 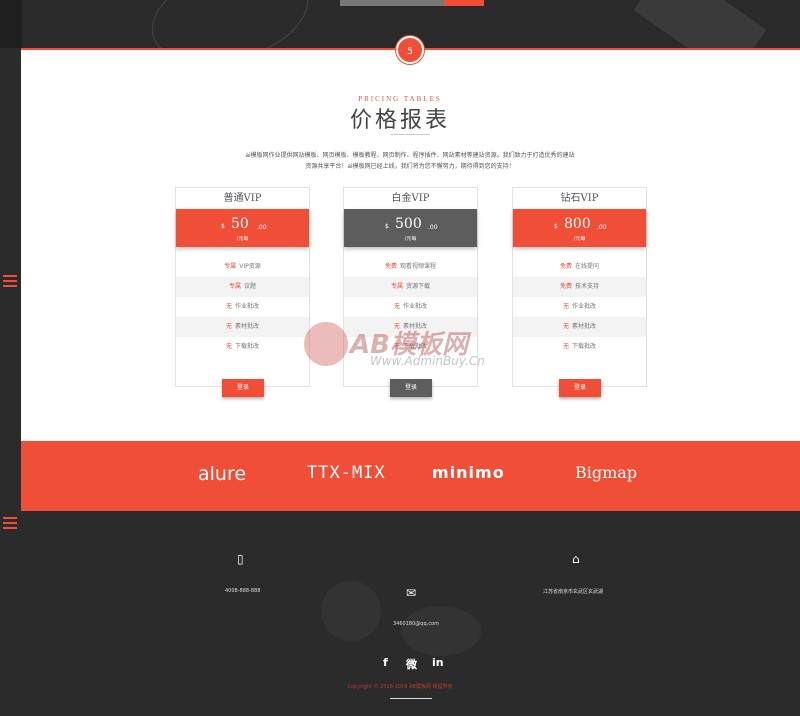 I want to click on linkedin-icon: in, so click(x=438, y=662).